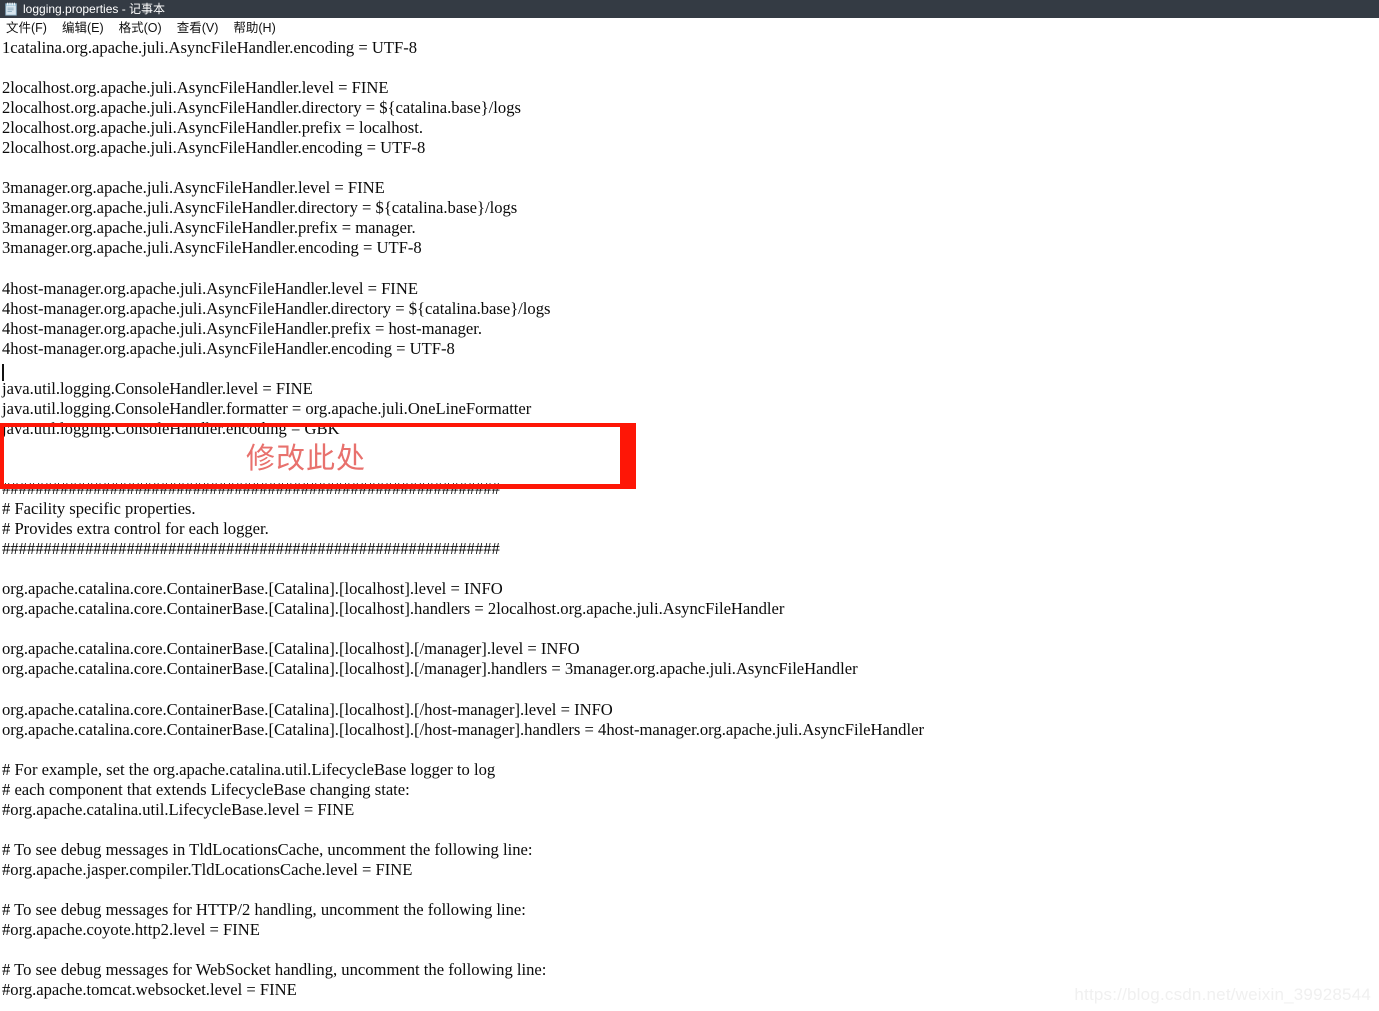  What do you see at coordinates (689, 9) in the screenshot?
I see `window-titlebar: logging.properties - 记事本` at bounding box center [689, 9].